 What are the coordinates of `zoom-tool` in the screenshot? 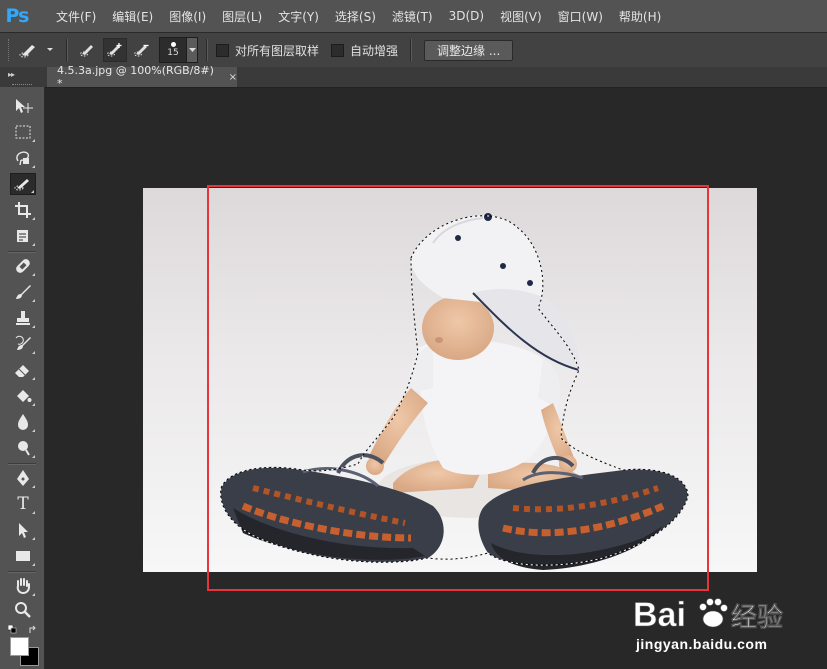 It's located at (23, 610).